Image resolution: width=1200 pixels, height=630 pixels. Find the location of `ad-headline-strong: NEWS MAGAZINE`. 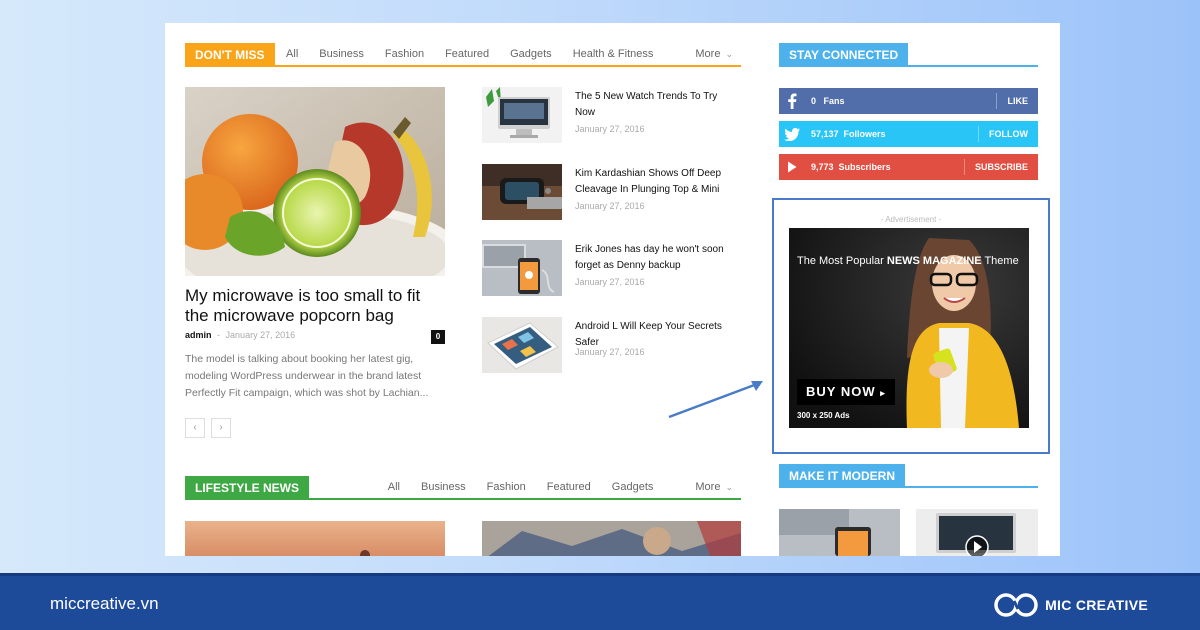

ad-headline-strong: NEWS MAGAZINE is located at coordinates (934, 261).